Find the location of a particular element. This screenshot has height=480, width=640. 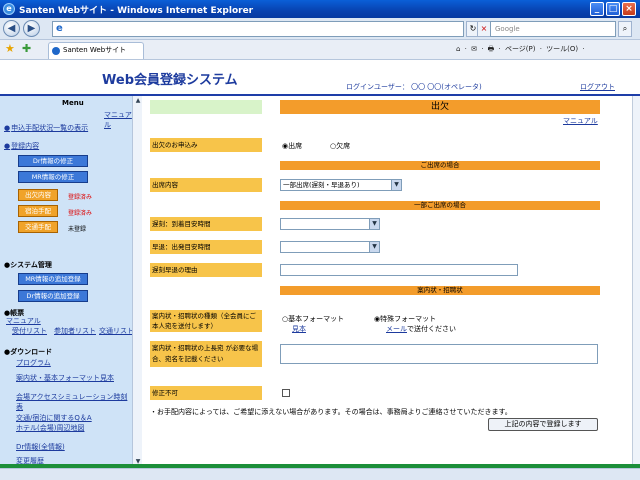

late-time-label: 遅刻：到着目安時間 is located at coordinates (206, 224).